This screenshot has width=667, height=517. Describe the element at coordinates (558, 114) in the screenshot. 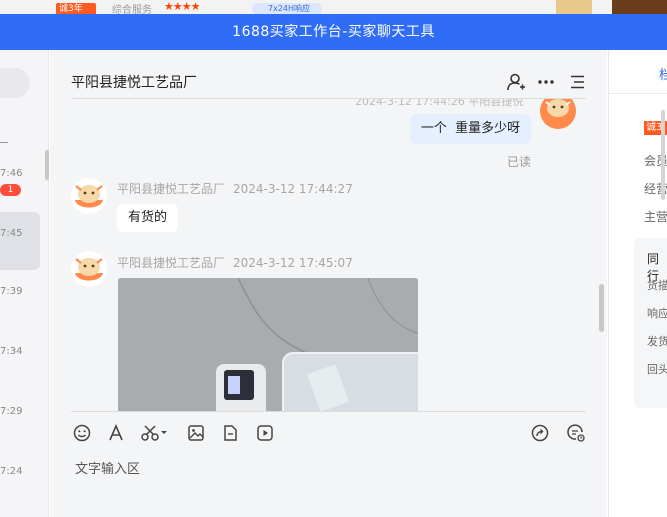

I see `self-avatar` at that location.